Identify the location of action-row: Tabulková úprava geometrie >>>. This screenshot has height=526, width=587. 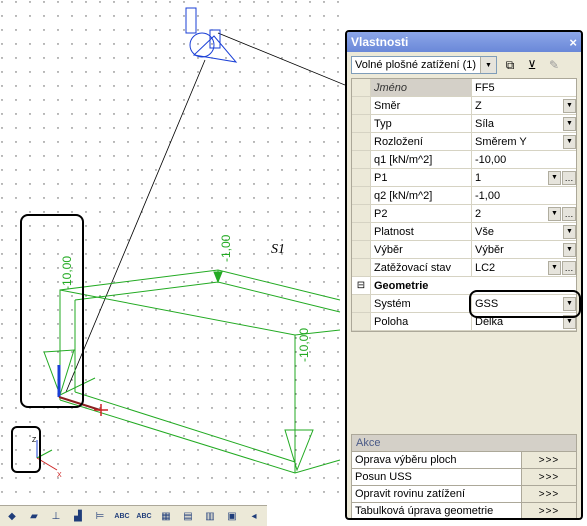
(464, 510).